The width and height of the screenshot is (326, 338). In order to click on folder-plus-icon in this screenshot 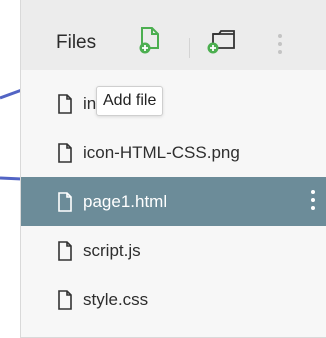, I will do `click(222, 41)`.